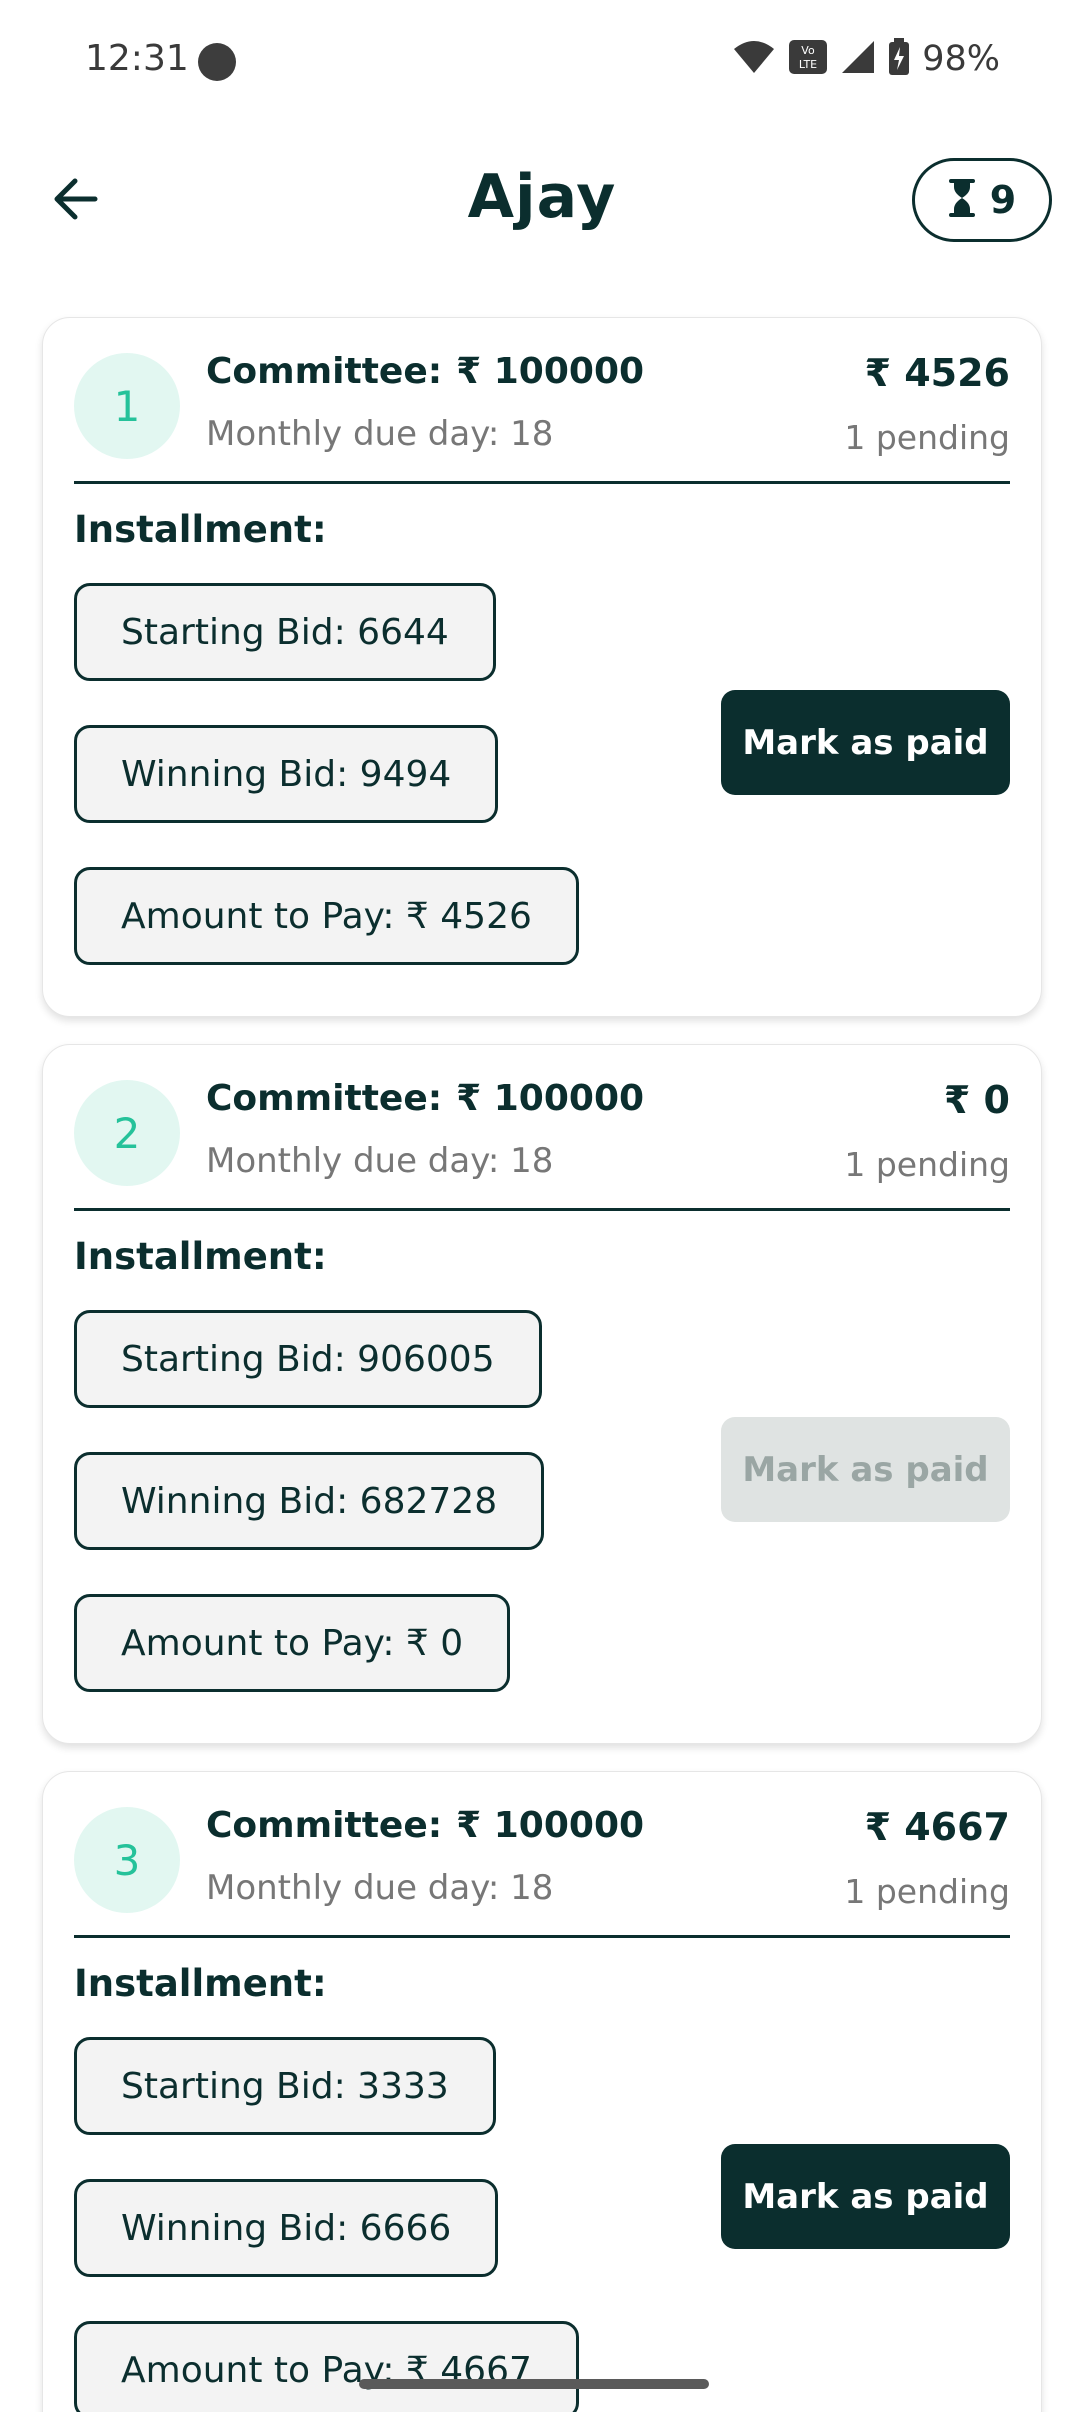 Image resolution: width=1084 pixels, height=2412 pixels. I want to click on card-index-badge: 3, so click(127, 1860).